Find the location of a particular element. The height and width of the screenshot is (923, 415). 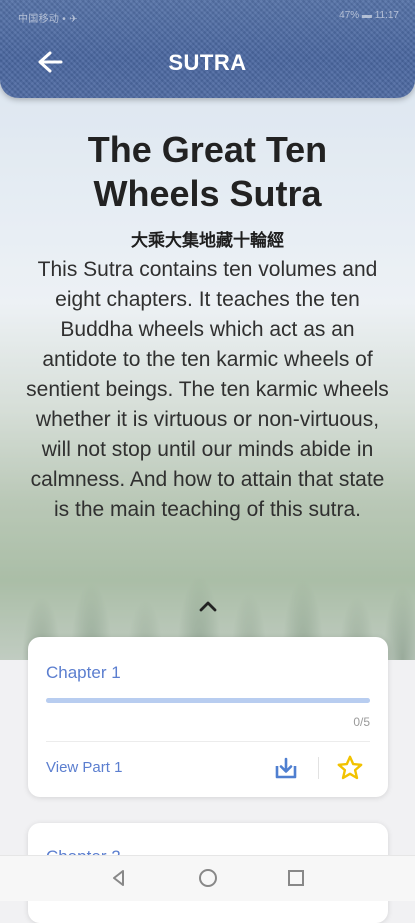

system-navigation-bar is located at coordinates (207, 878).